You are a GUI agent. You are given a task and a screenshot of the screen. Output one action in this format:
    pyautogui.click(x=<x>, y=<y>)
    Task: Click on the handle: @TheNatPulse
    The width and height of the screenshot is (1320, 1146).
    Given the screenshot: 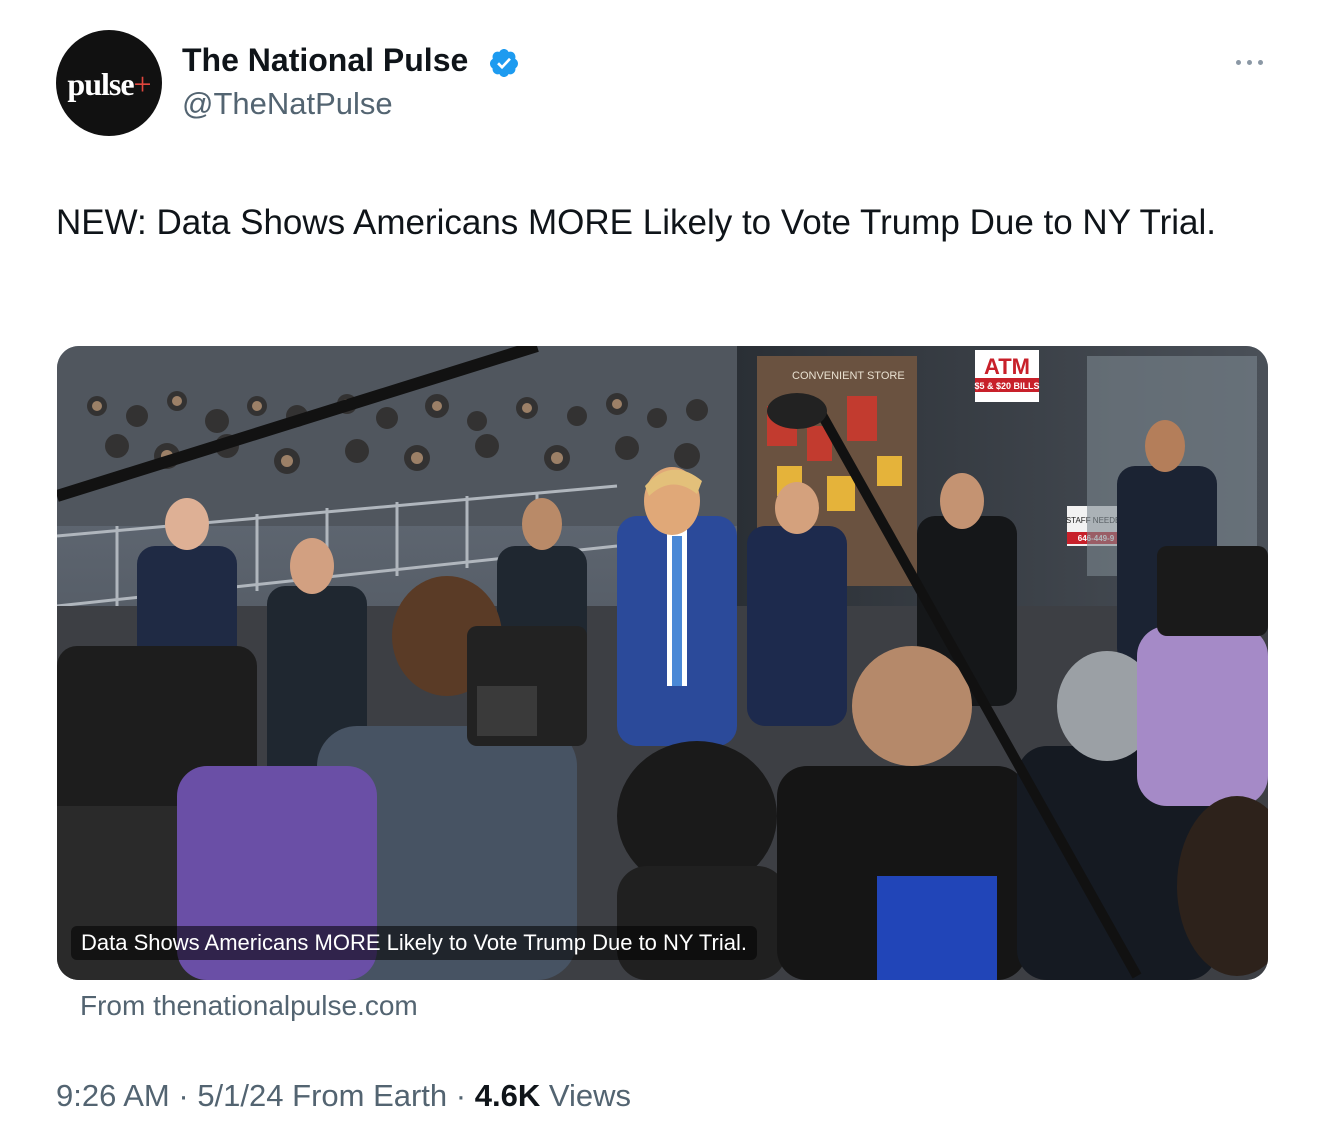 What is the action you would take?
    pyautogui.click(x=287, y=104)
    